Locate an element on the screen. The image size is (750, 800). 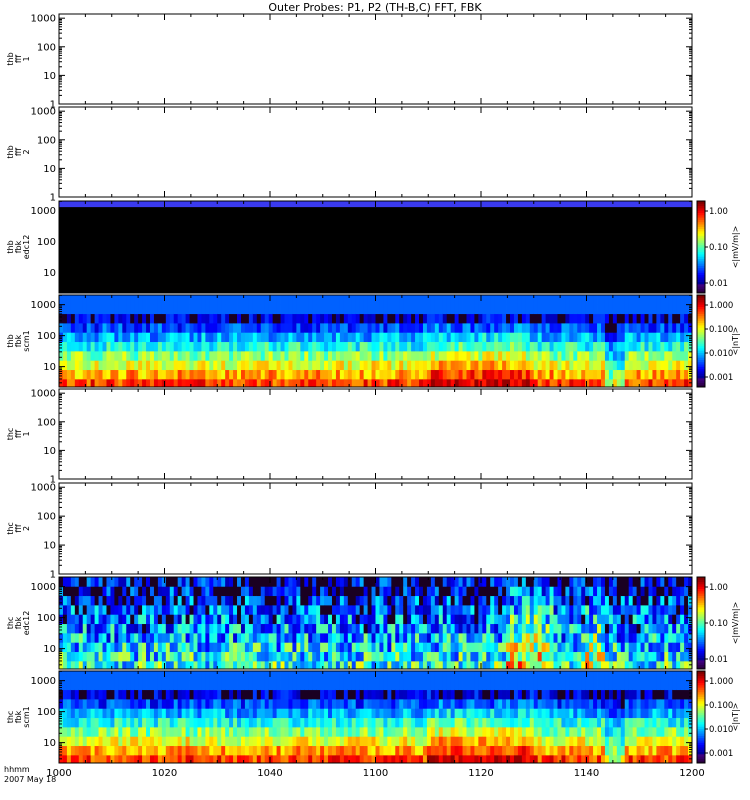
y-axis-label: thb fff 2 is located at coordinates (18, 151).